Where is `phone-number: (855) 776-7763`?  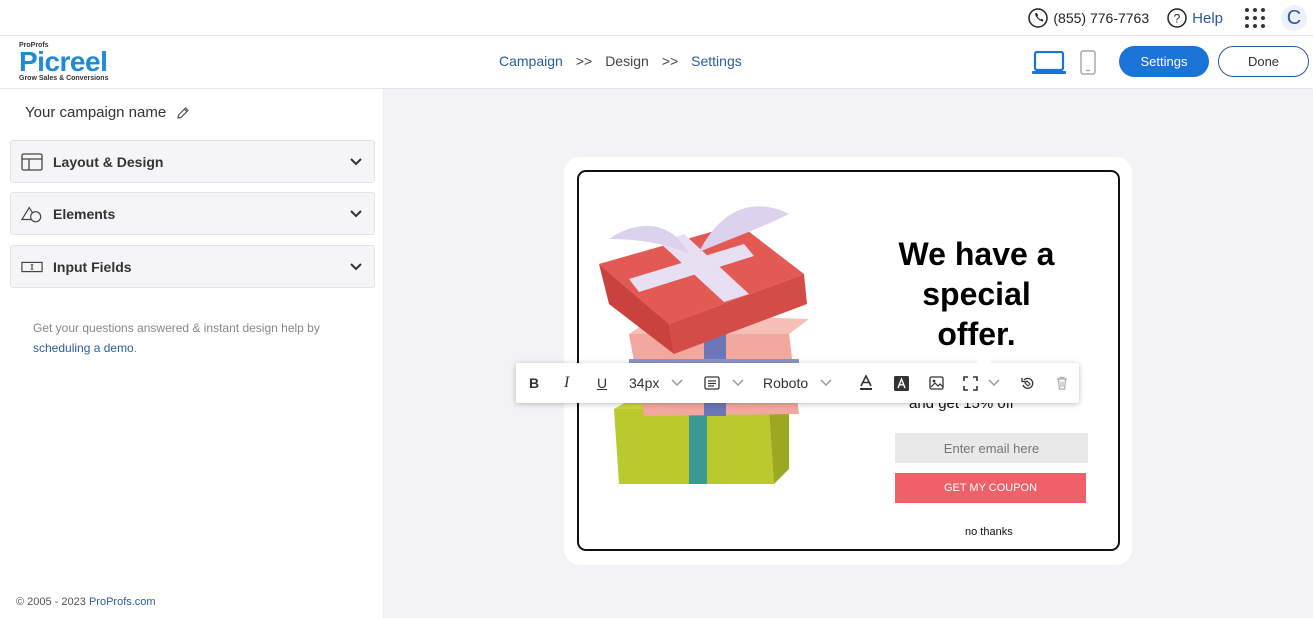
phone-number: (855) 776-7763 is located at coordinates (1088, 18).